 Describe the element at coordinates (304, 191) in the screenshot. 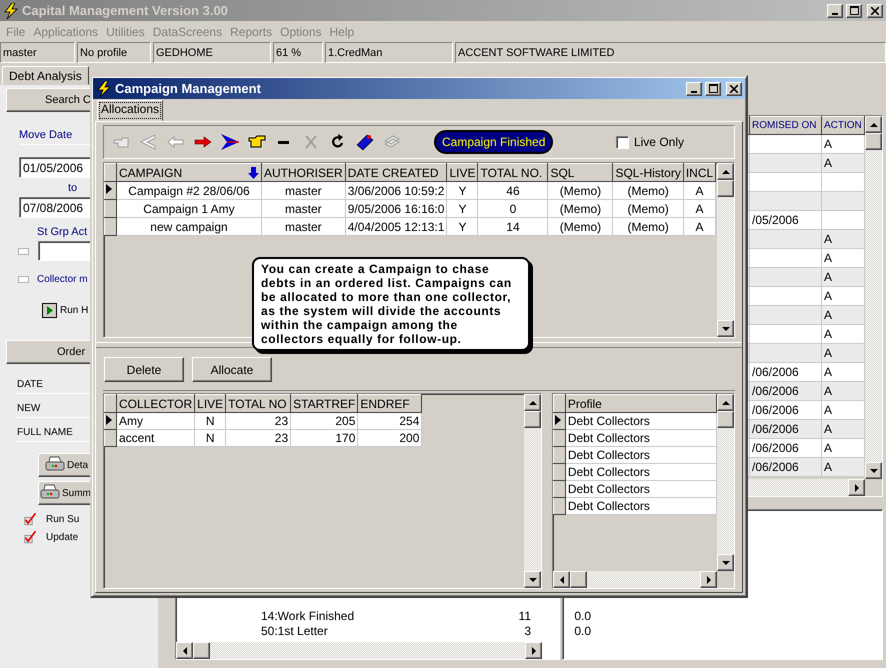

I see `table-cell: master` at that location.